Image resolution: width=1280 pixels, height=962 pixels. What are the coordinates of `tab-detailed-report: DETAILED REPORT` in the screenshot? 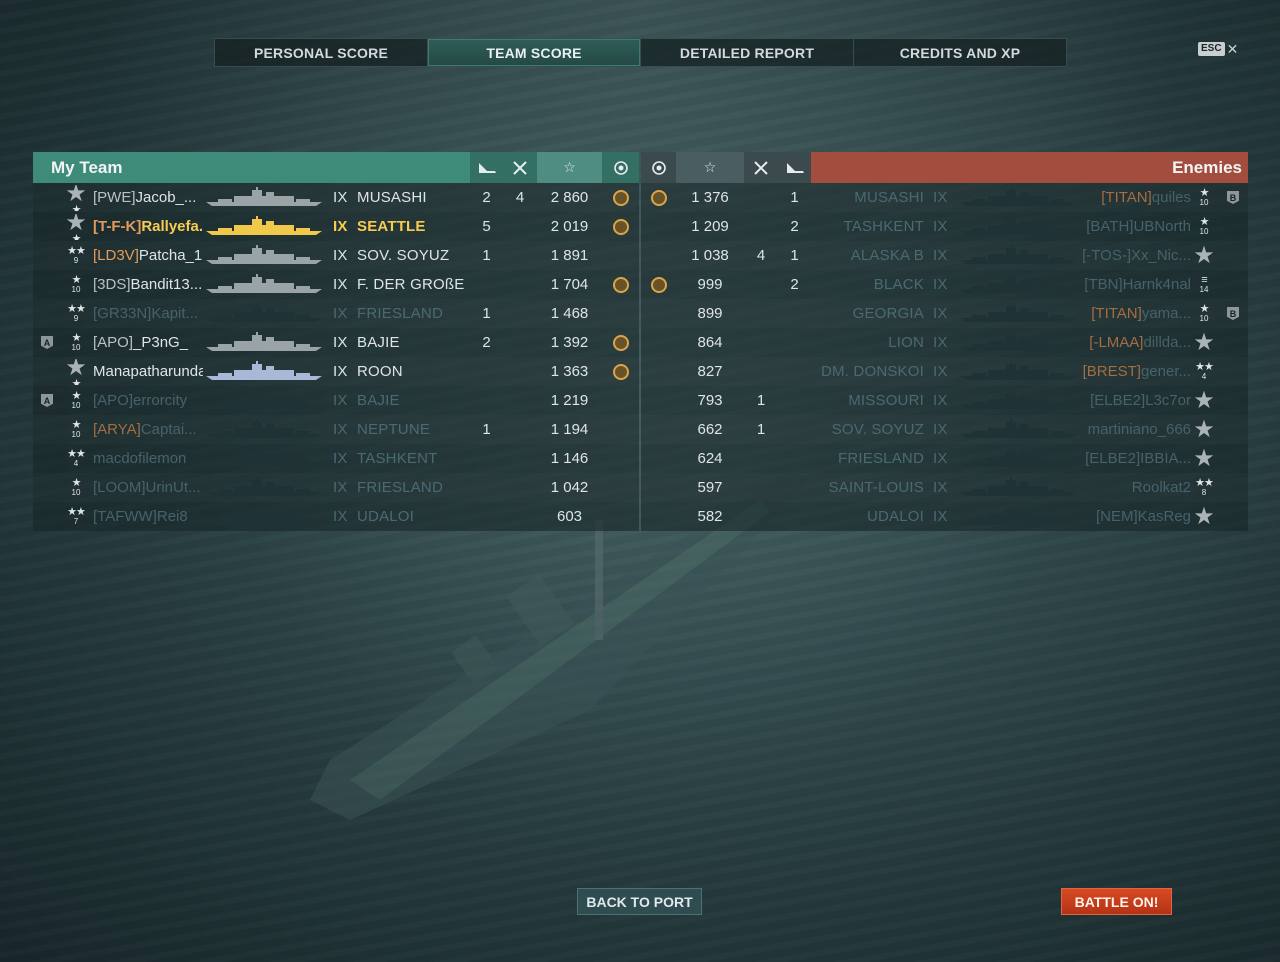 It's located at (747, 52).